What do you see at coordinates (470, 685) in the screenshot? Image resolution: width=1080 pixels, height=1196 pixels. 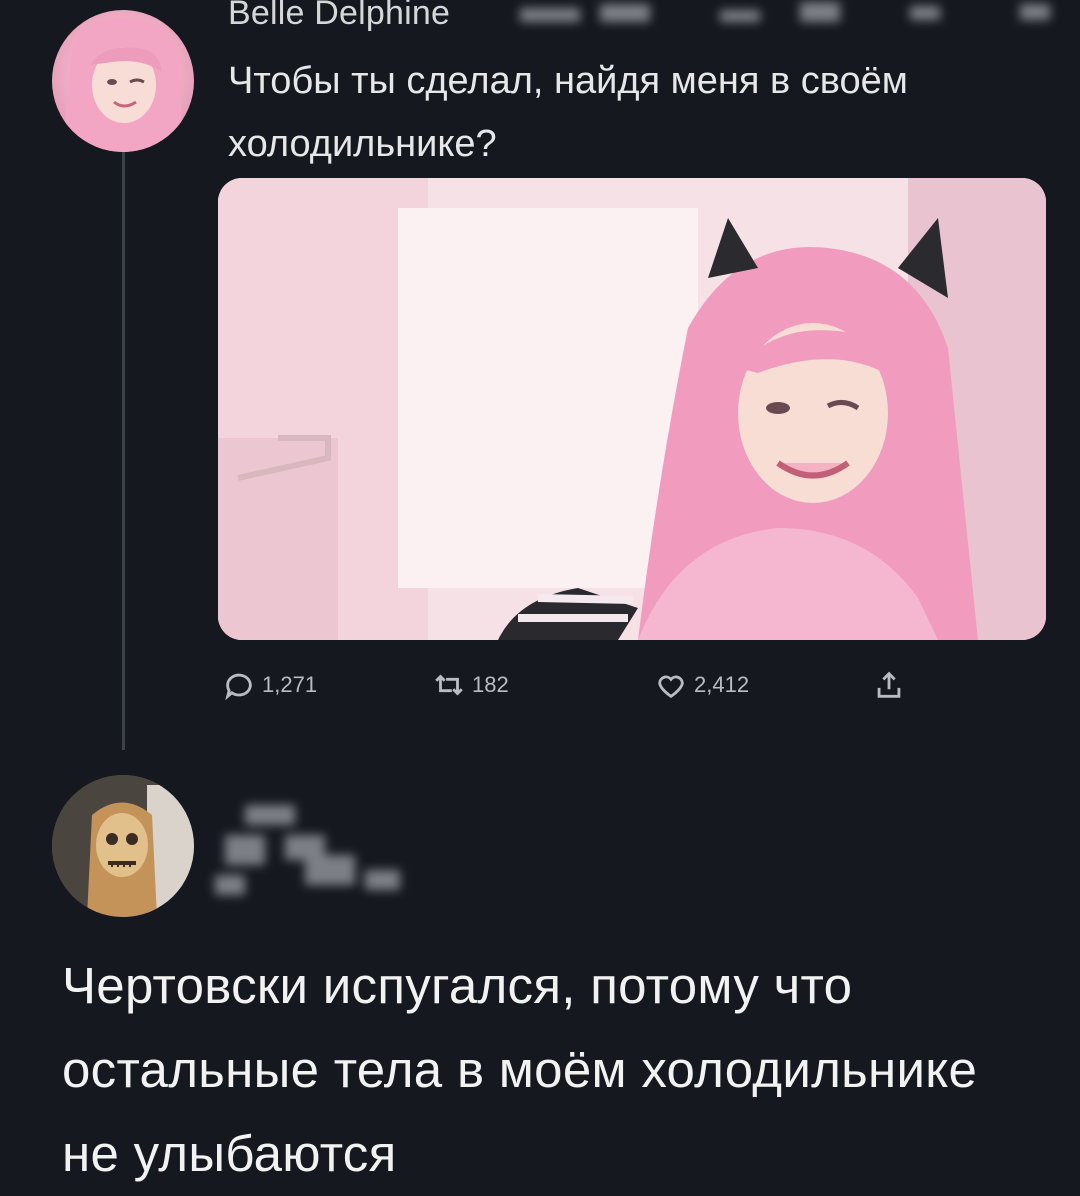 I see `retweet-button: 182` at bounding box center [470, 685].